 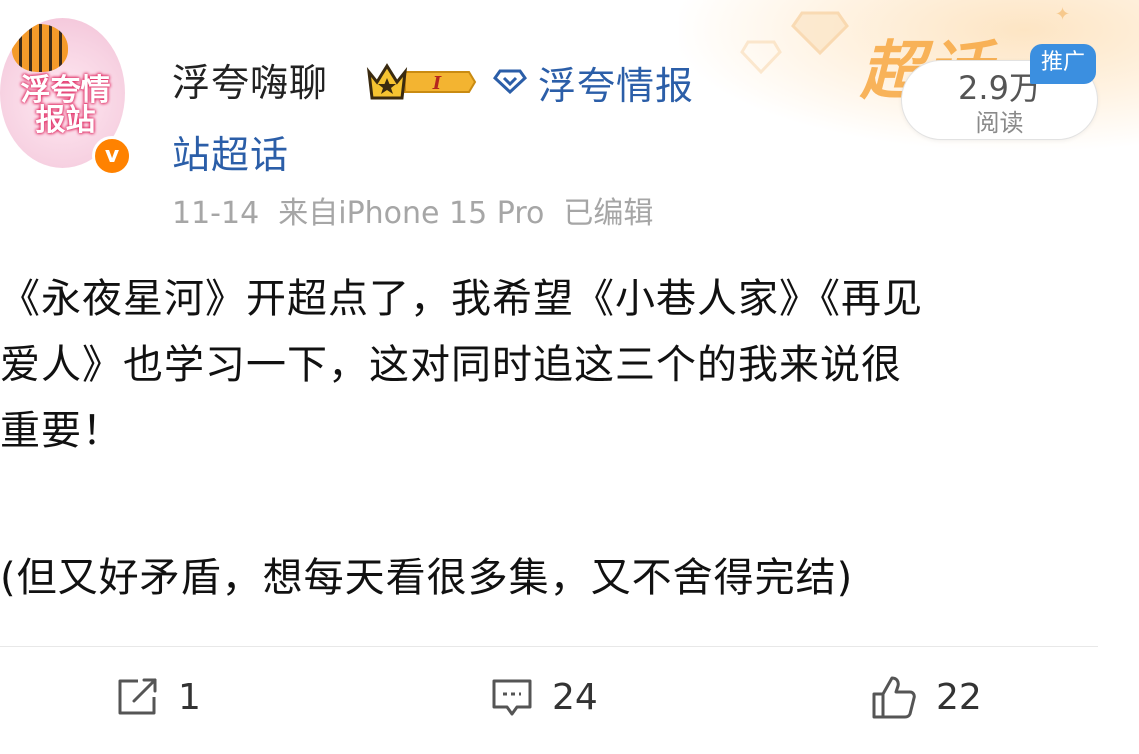 What do you see at coordinates (230, 151) in the screenshot?
I see `supertopic-link-continued: 站超话` at bounding box center [230, 151].